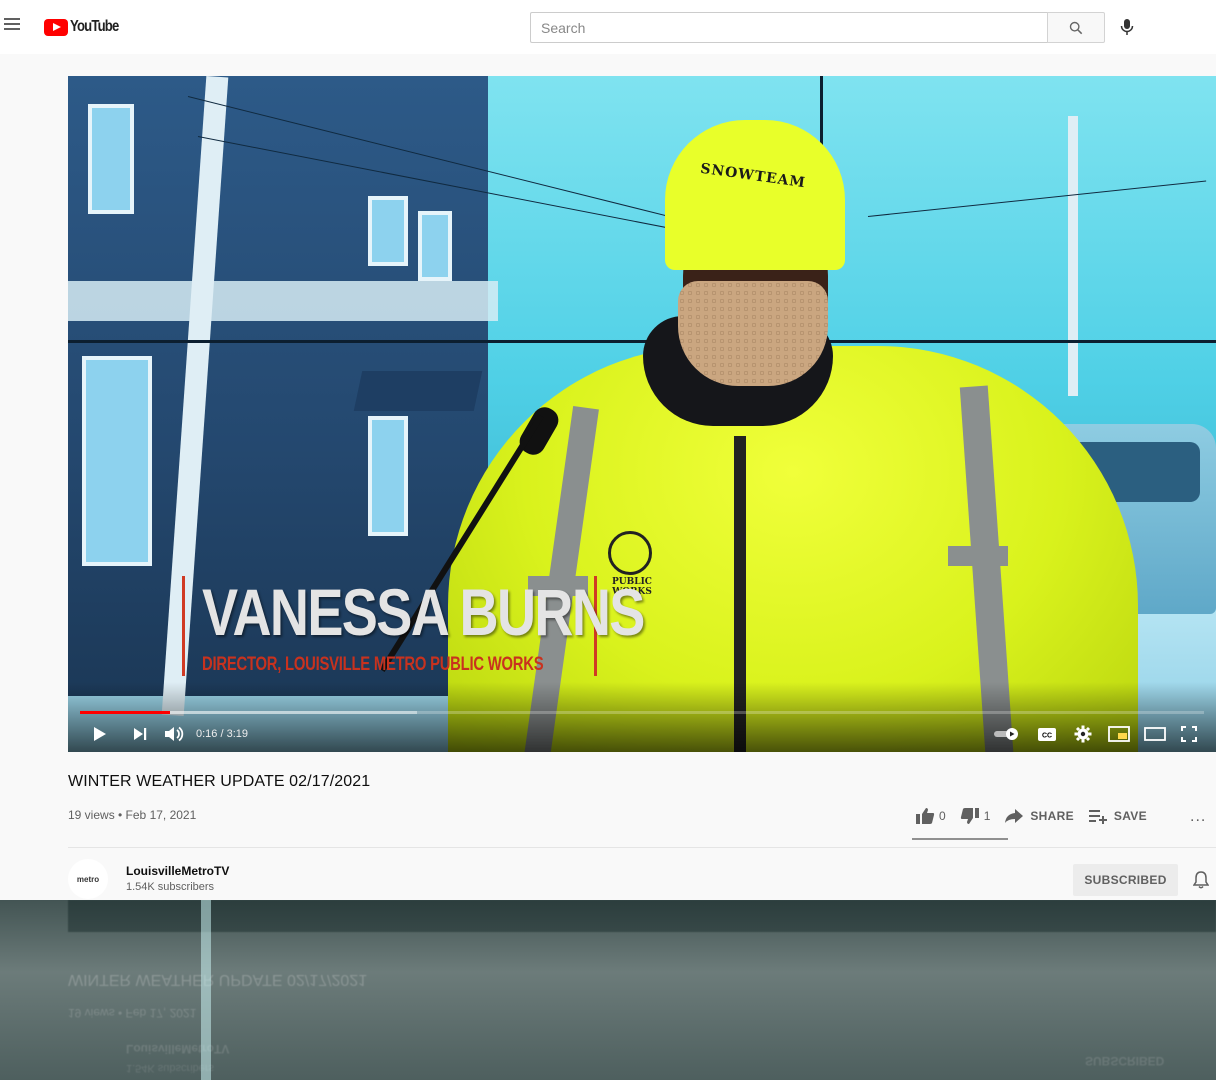 The width and height of the screenshot is (1216, 1080). Describe the element at coordinates (755, 195) in the screenshot. I see `beanie` at that location.